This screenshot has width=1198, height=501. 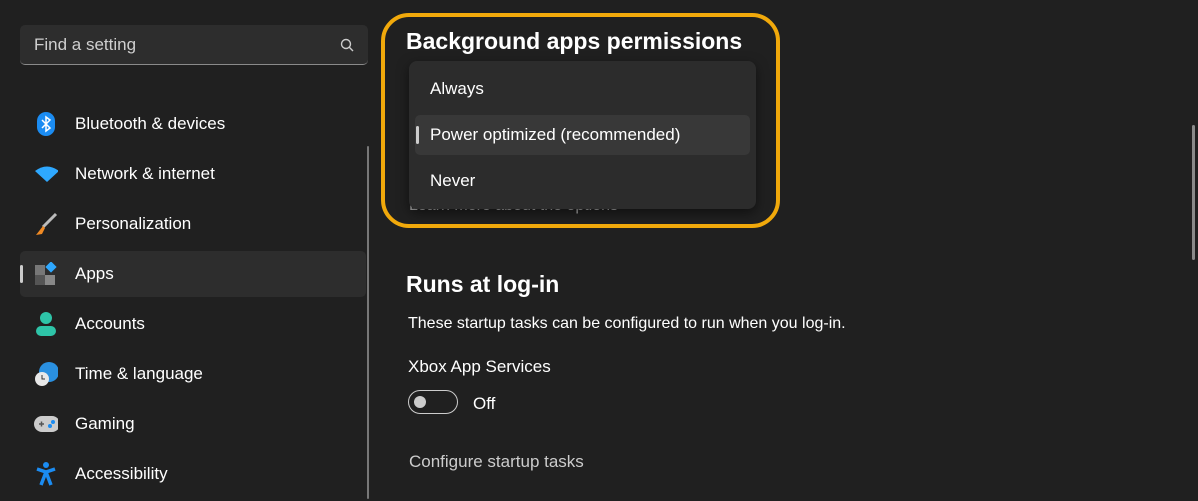 I want to click on sidebar-item-network: Network & internet, so click(x=193, y=174).